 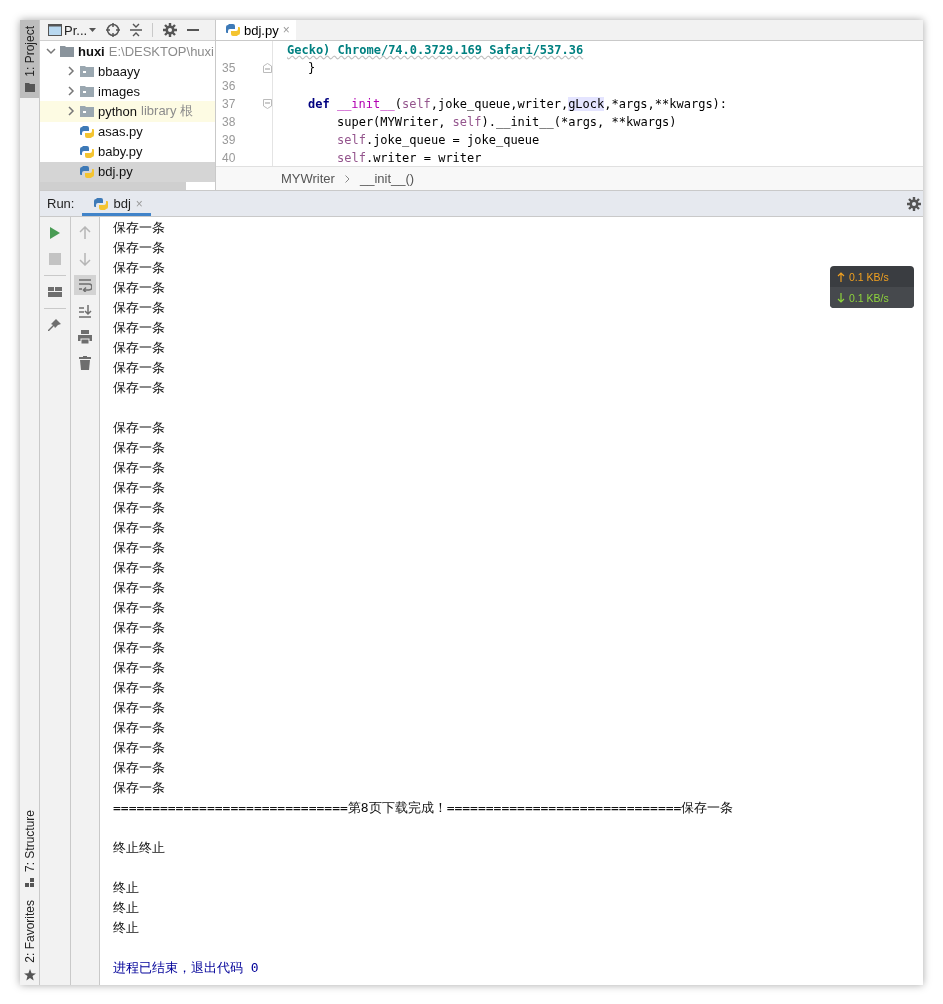 I want to click on code-line: self.joke_queue = joke_queue, so click(x=438, y=140).